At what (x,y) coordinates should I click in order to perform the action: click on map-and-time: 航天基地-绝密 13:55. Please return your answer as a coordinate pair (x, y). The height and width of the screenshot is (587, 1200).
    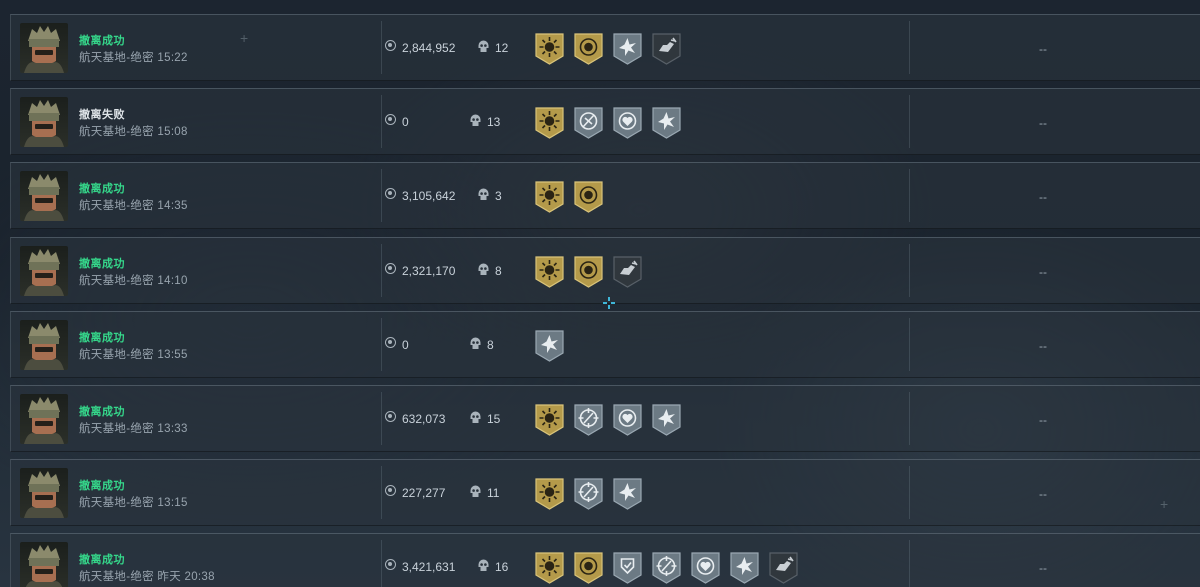
    Looking at the image, I should click on (133, 355).